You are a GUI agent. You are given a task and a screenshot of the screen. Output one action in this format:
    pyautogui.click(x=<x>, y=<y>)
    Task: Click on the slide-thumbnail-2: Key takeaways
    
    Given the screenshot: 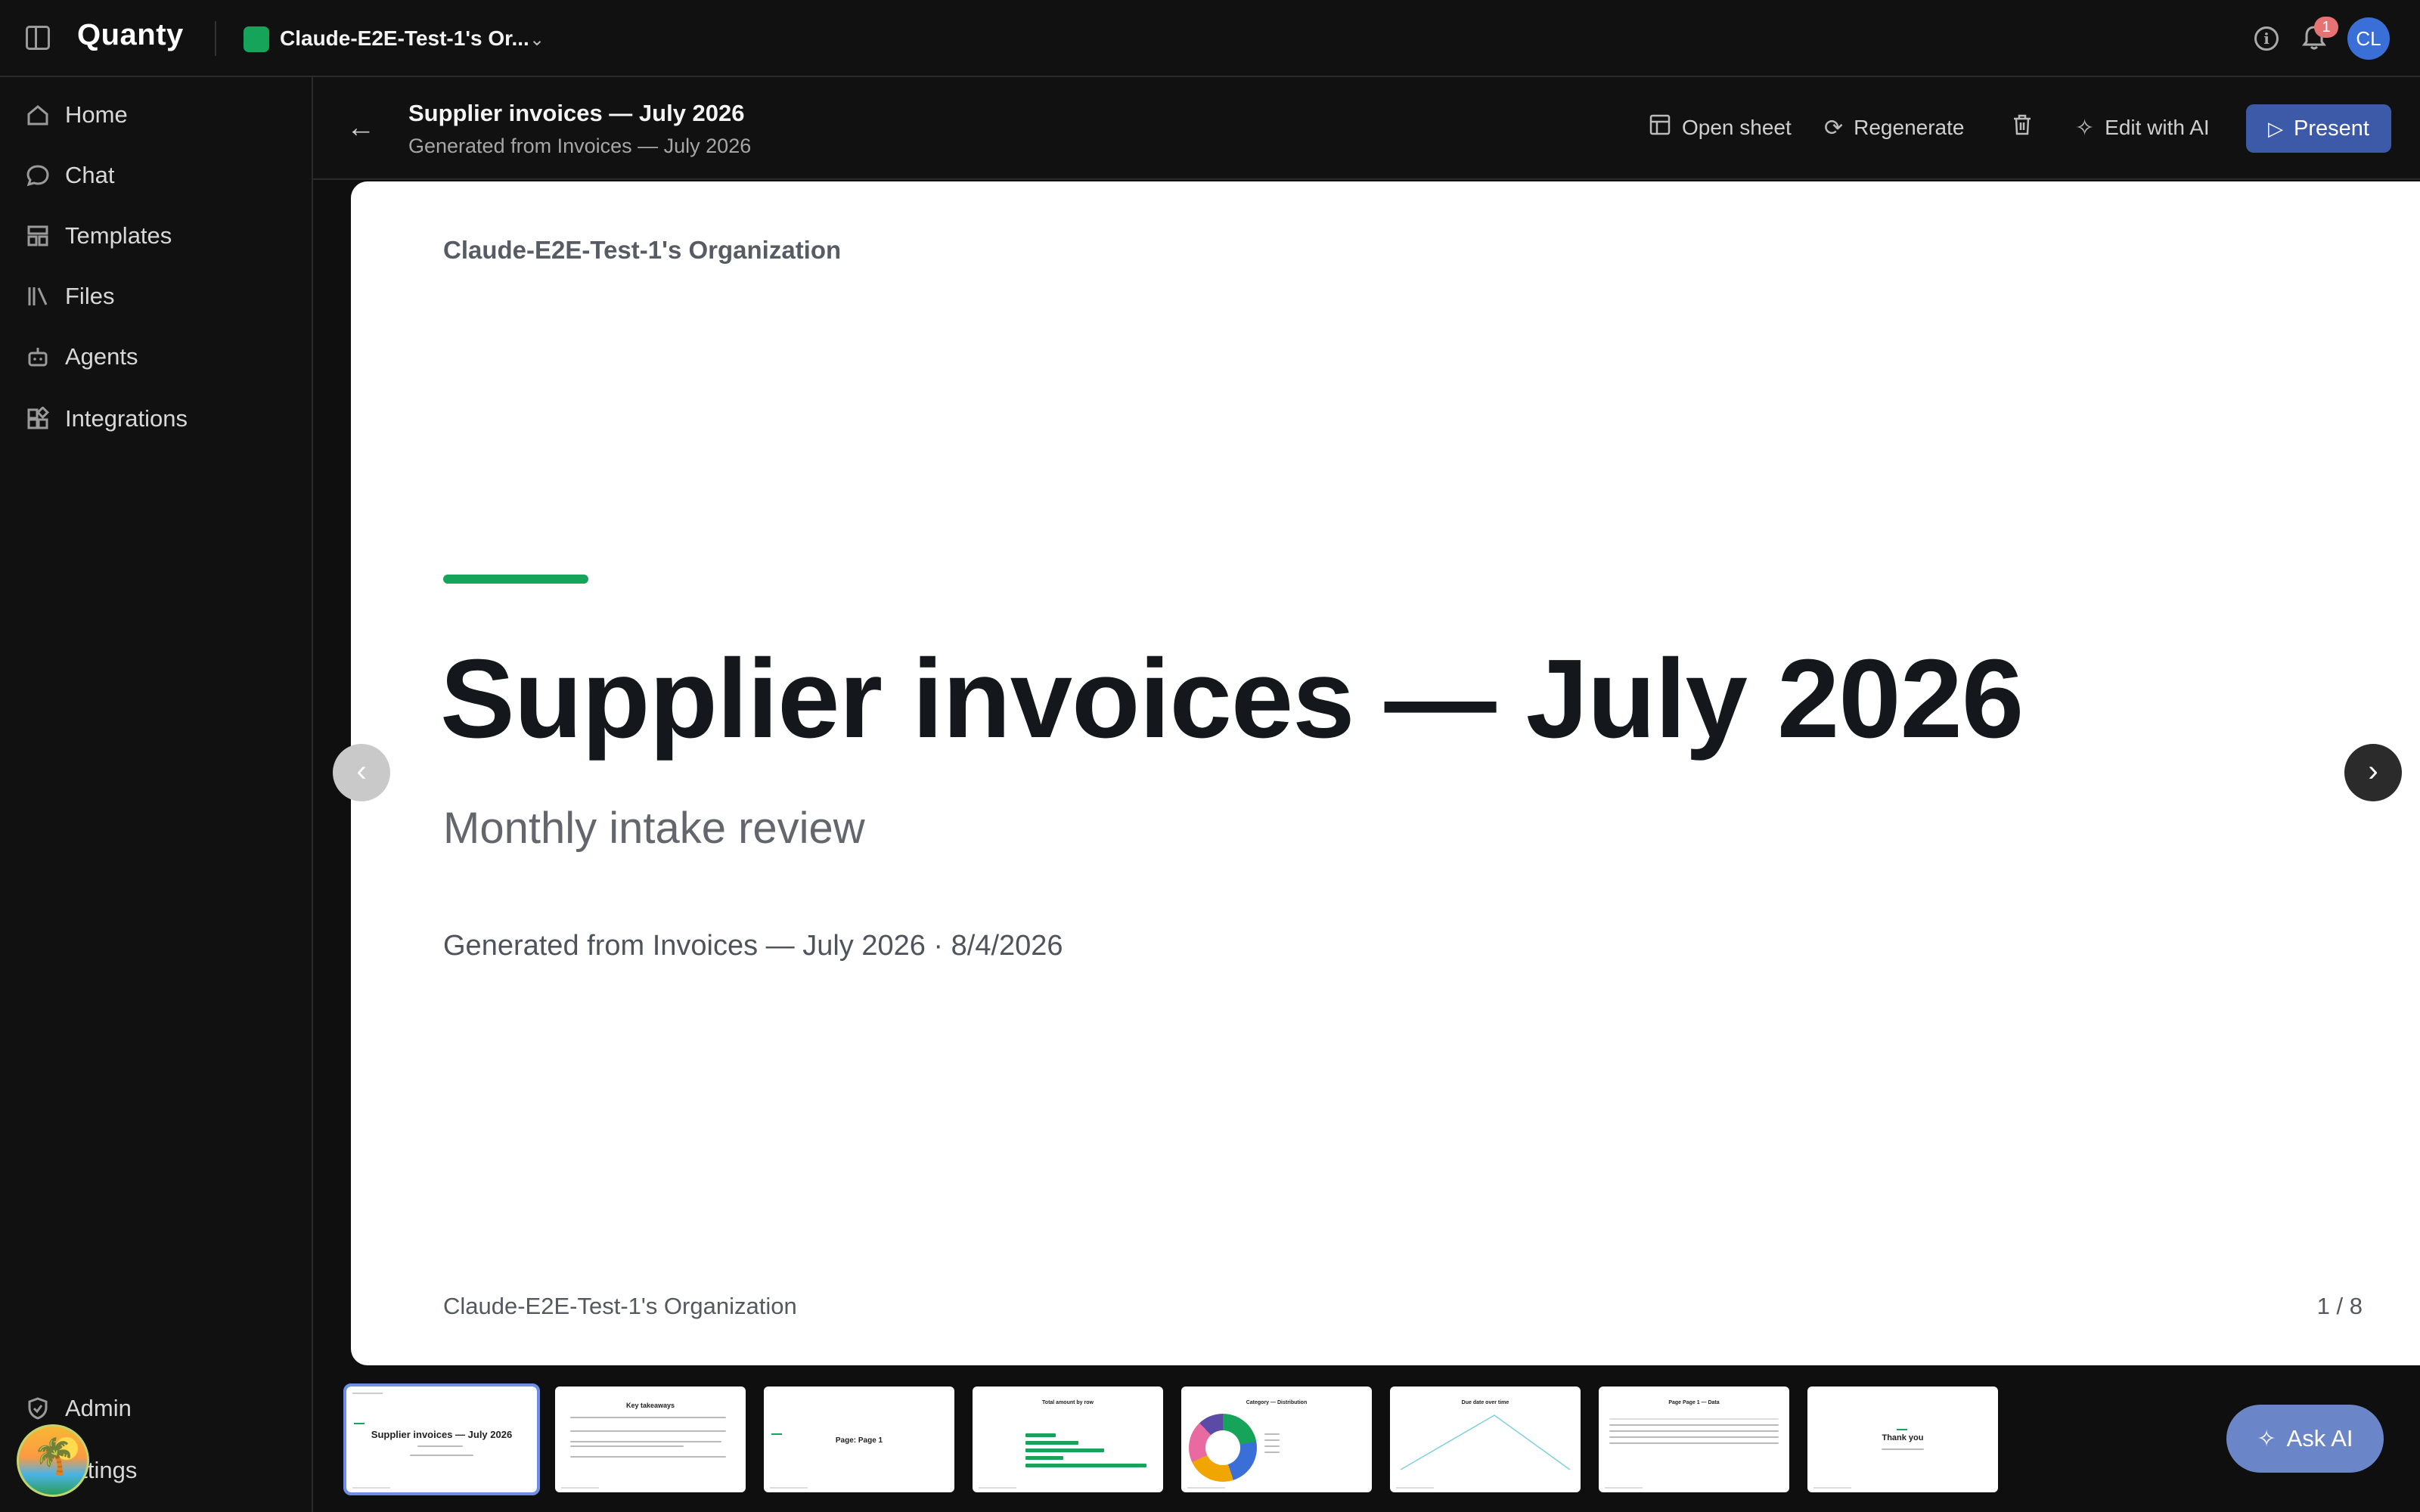 What is the action you would take?
    pyautogui.click(x=650, y=1439)
    